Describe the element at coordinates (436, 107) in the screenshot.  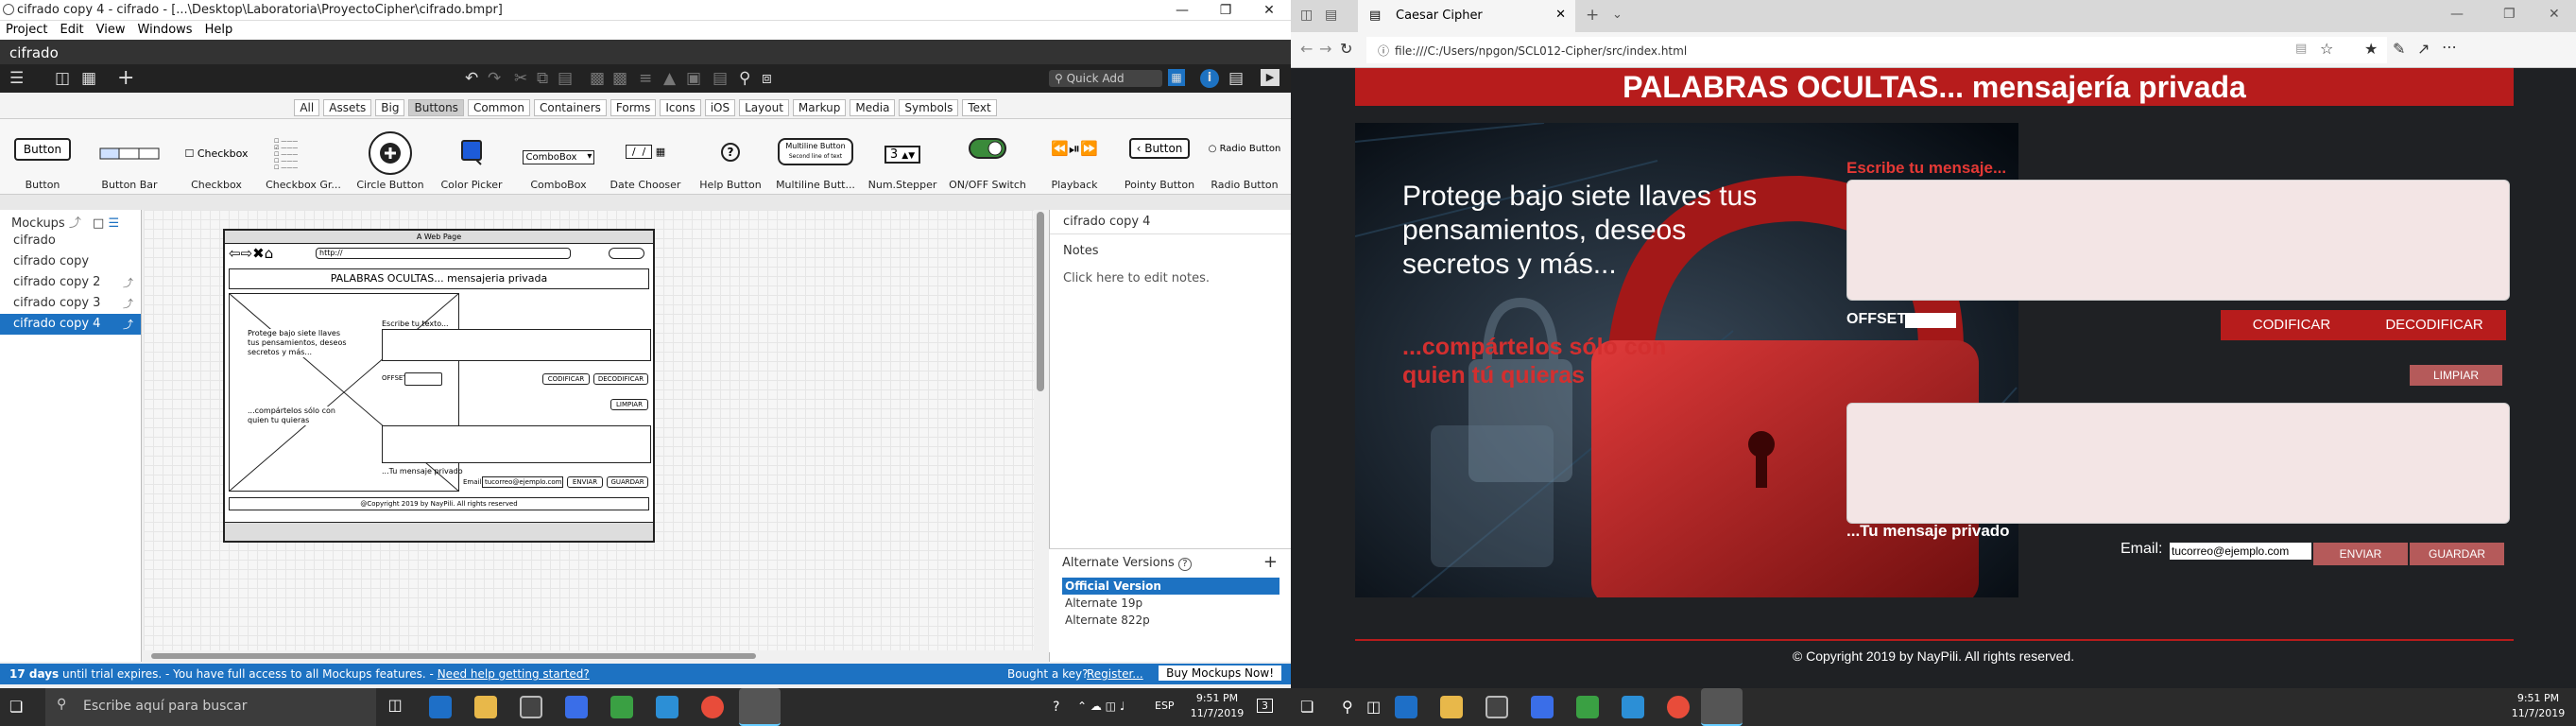
I see `category-buttons: Buttons` at that location.